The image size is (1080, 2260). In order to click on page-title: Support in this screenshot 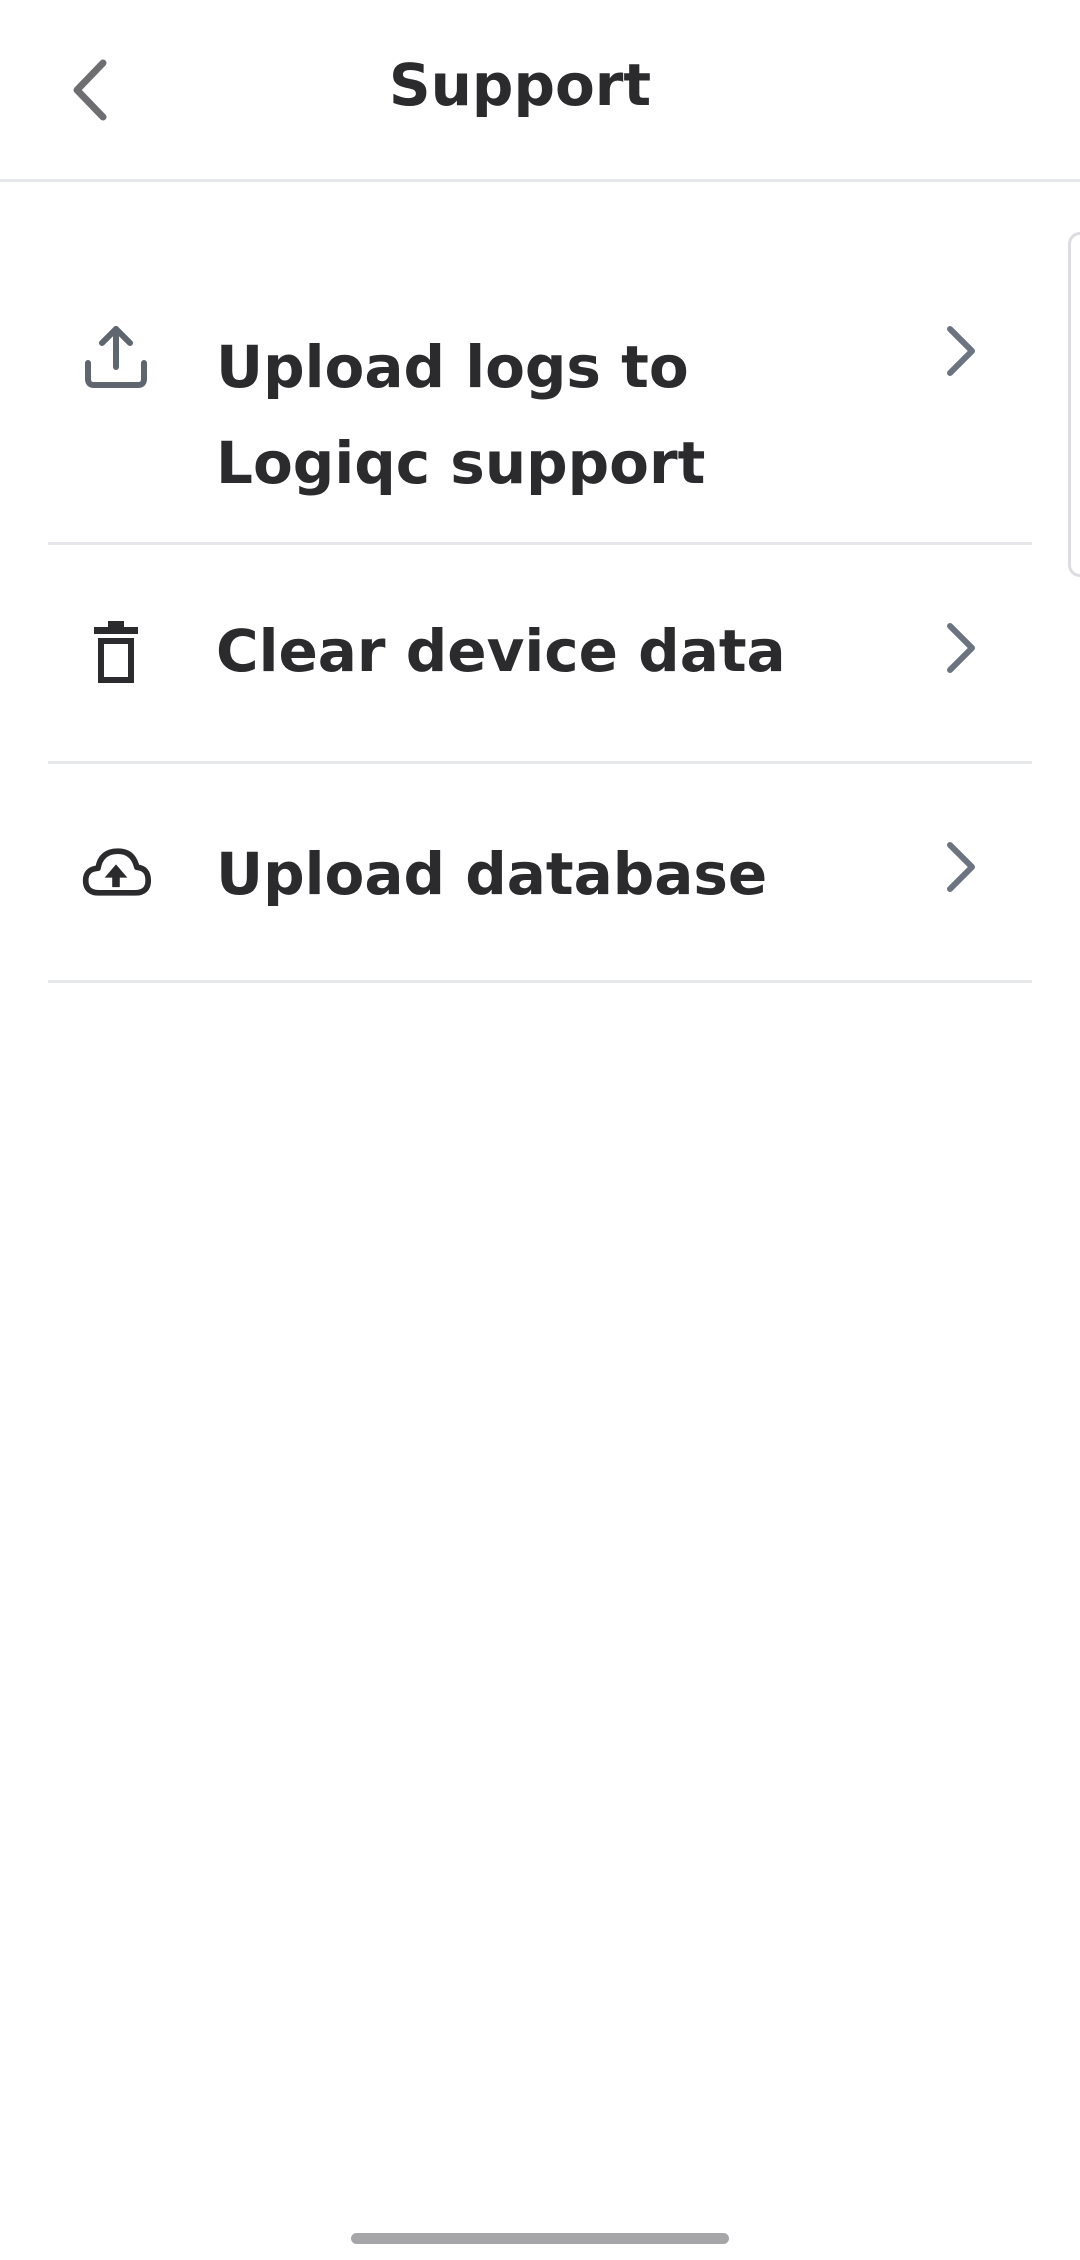, I will do `click(520, 85)`.